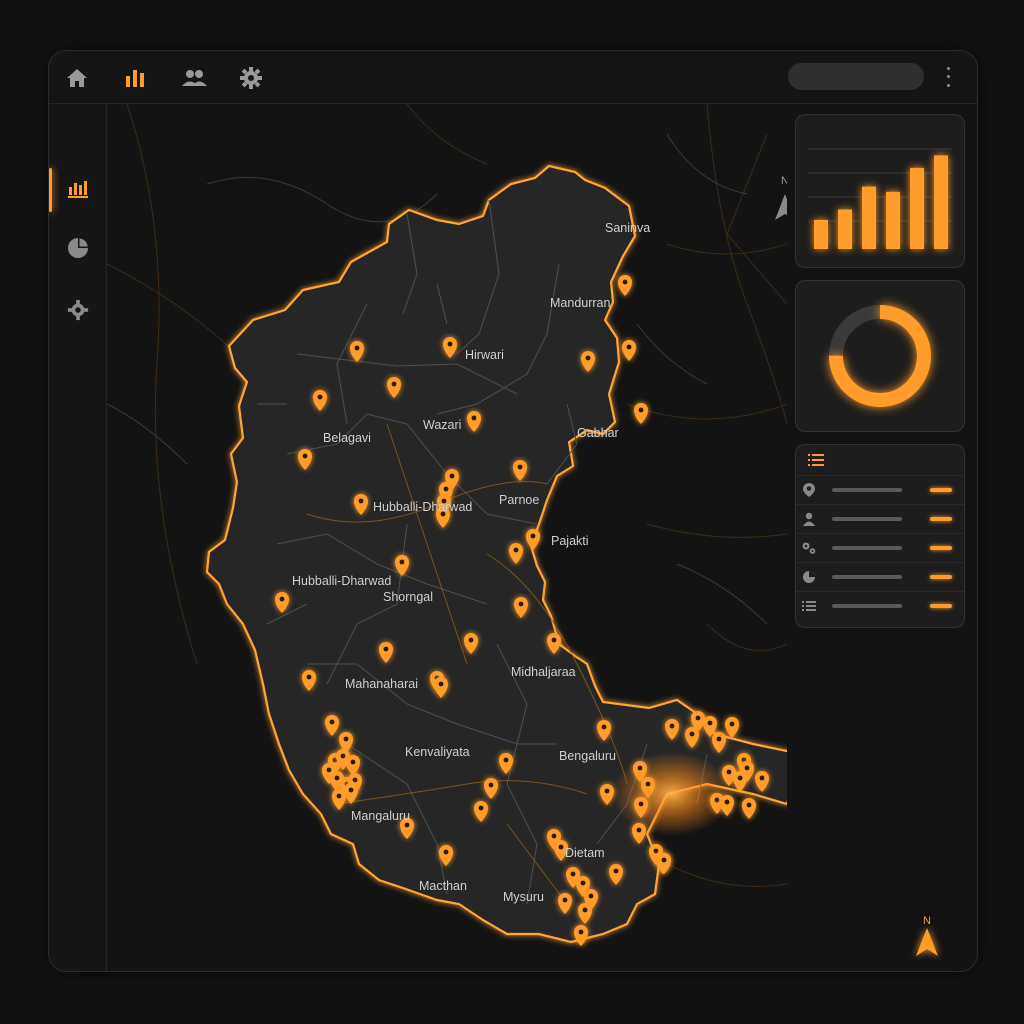 The height and width of the screenshot is (1024, 1024). I want to click on users-icon, so click(194, 78).